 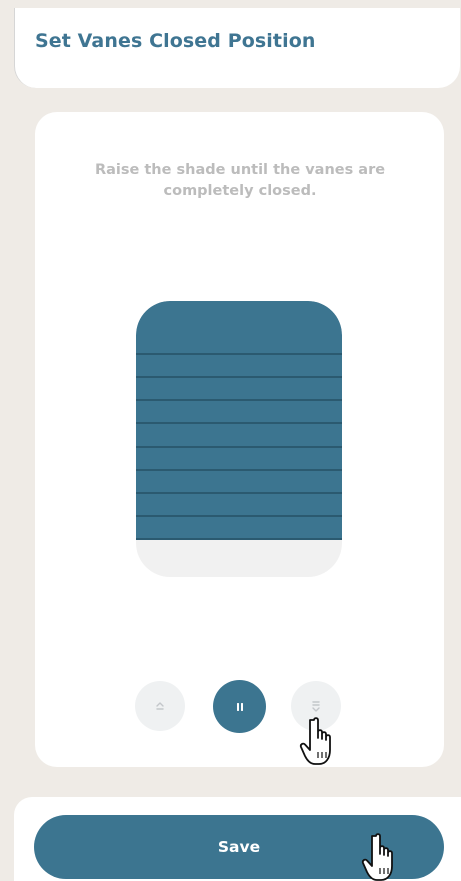 What do you see at coordinates (239, 420) in the screenshot?
I see `vanes-panel` at bounding box center [239, 420].